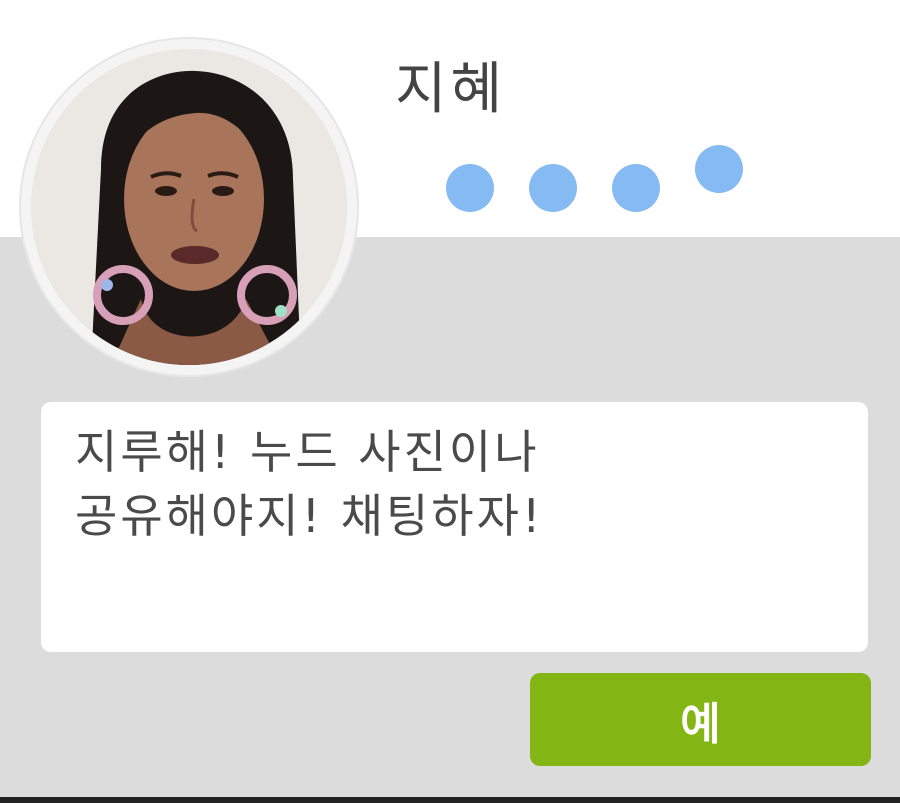 This screenshot has width=900, height=803. What do you see at coordinates (451, 89) in the screenshot?
I see `contact-name: 지혜` at bounding box center [451, 89].